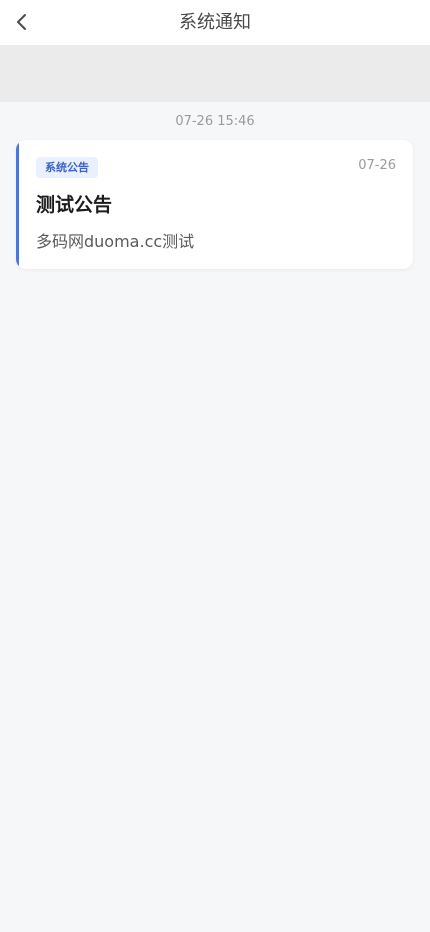 The width and height of the screenshot is (430, 932). What do you see at coordinates (17, 204) in the screenshot?
I see `card-accent-bar` at bounding box center [17, 204].